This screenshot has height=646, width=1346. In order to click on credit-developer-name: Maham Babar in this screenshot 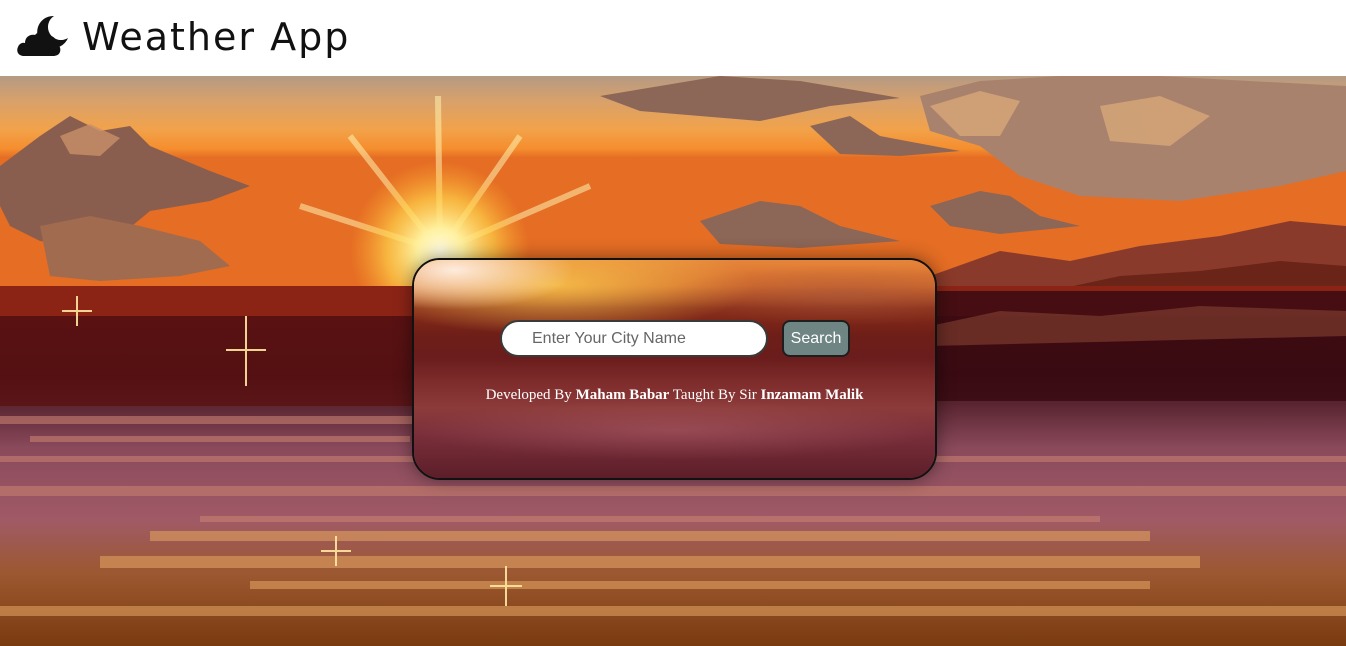, I will do `click(622, 395)`.